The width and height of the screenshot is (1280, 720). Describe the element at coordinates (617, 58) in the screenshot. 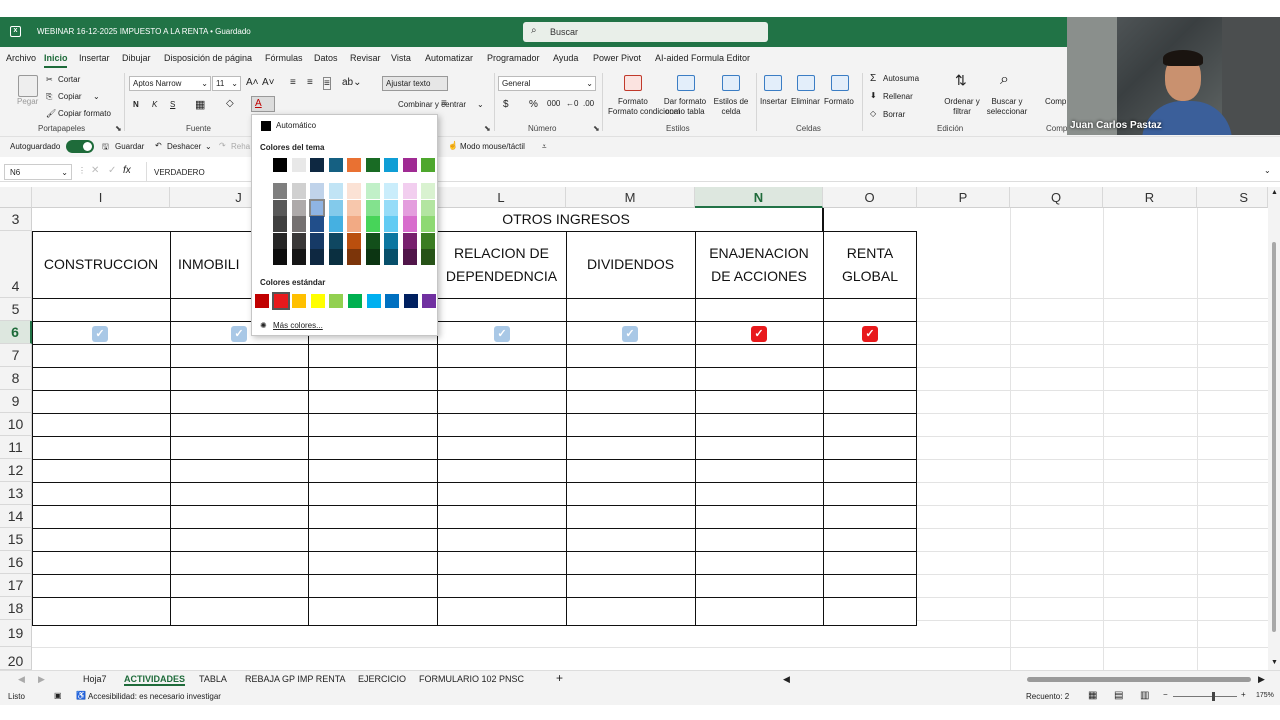

I see `tab-power-pivot: Power Pivot` at that location.